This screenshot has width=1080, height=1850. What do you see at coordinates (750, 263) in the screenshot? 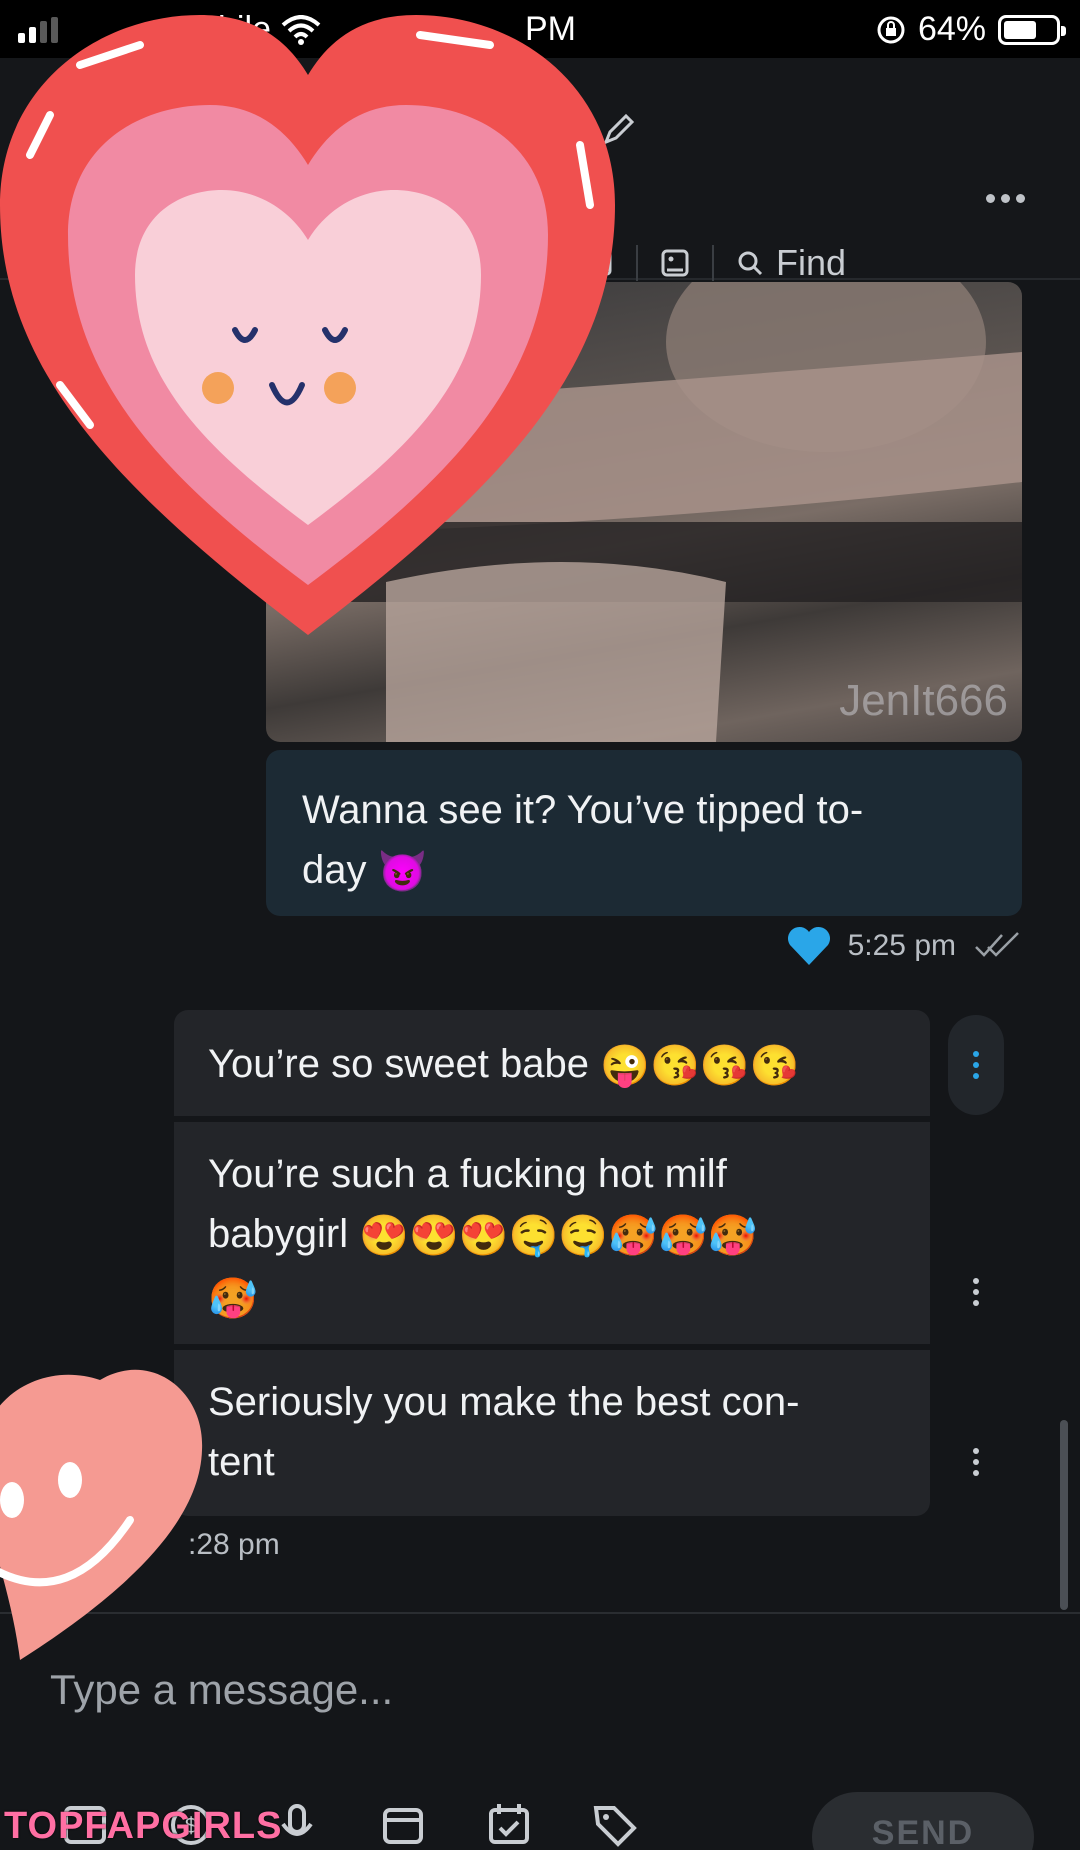
I see `search-icon` at bounding box center [750, 263].